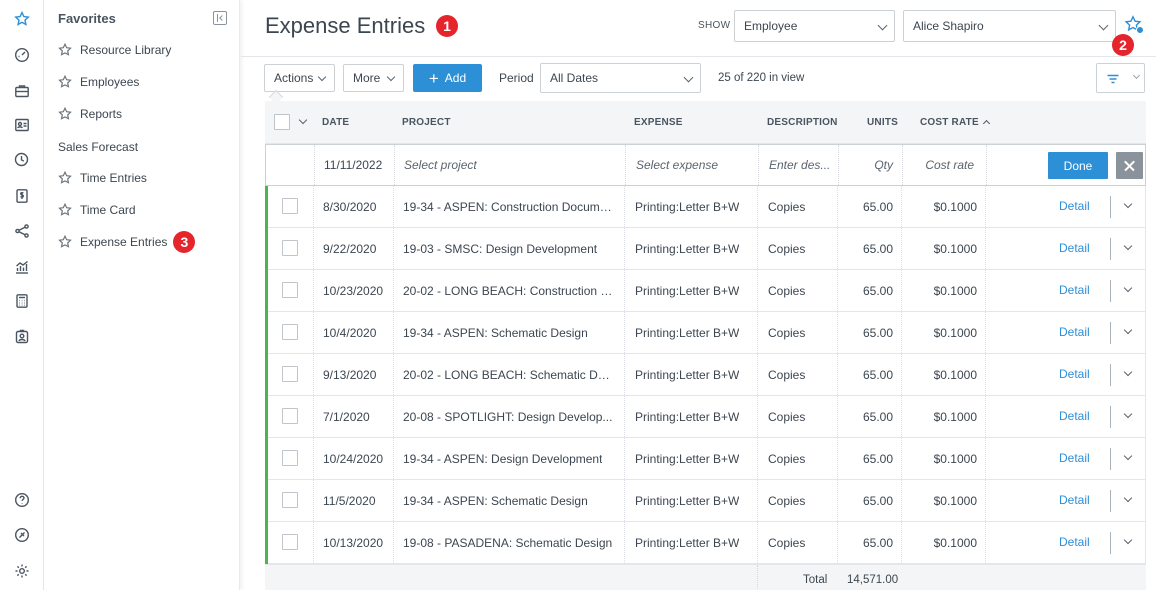 Image resolution: width=1156 pixels, height=590 pixels. I want to click on favorites-group-label: Sales Forecast, so click(98, 147).